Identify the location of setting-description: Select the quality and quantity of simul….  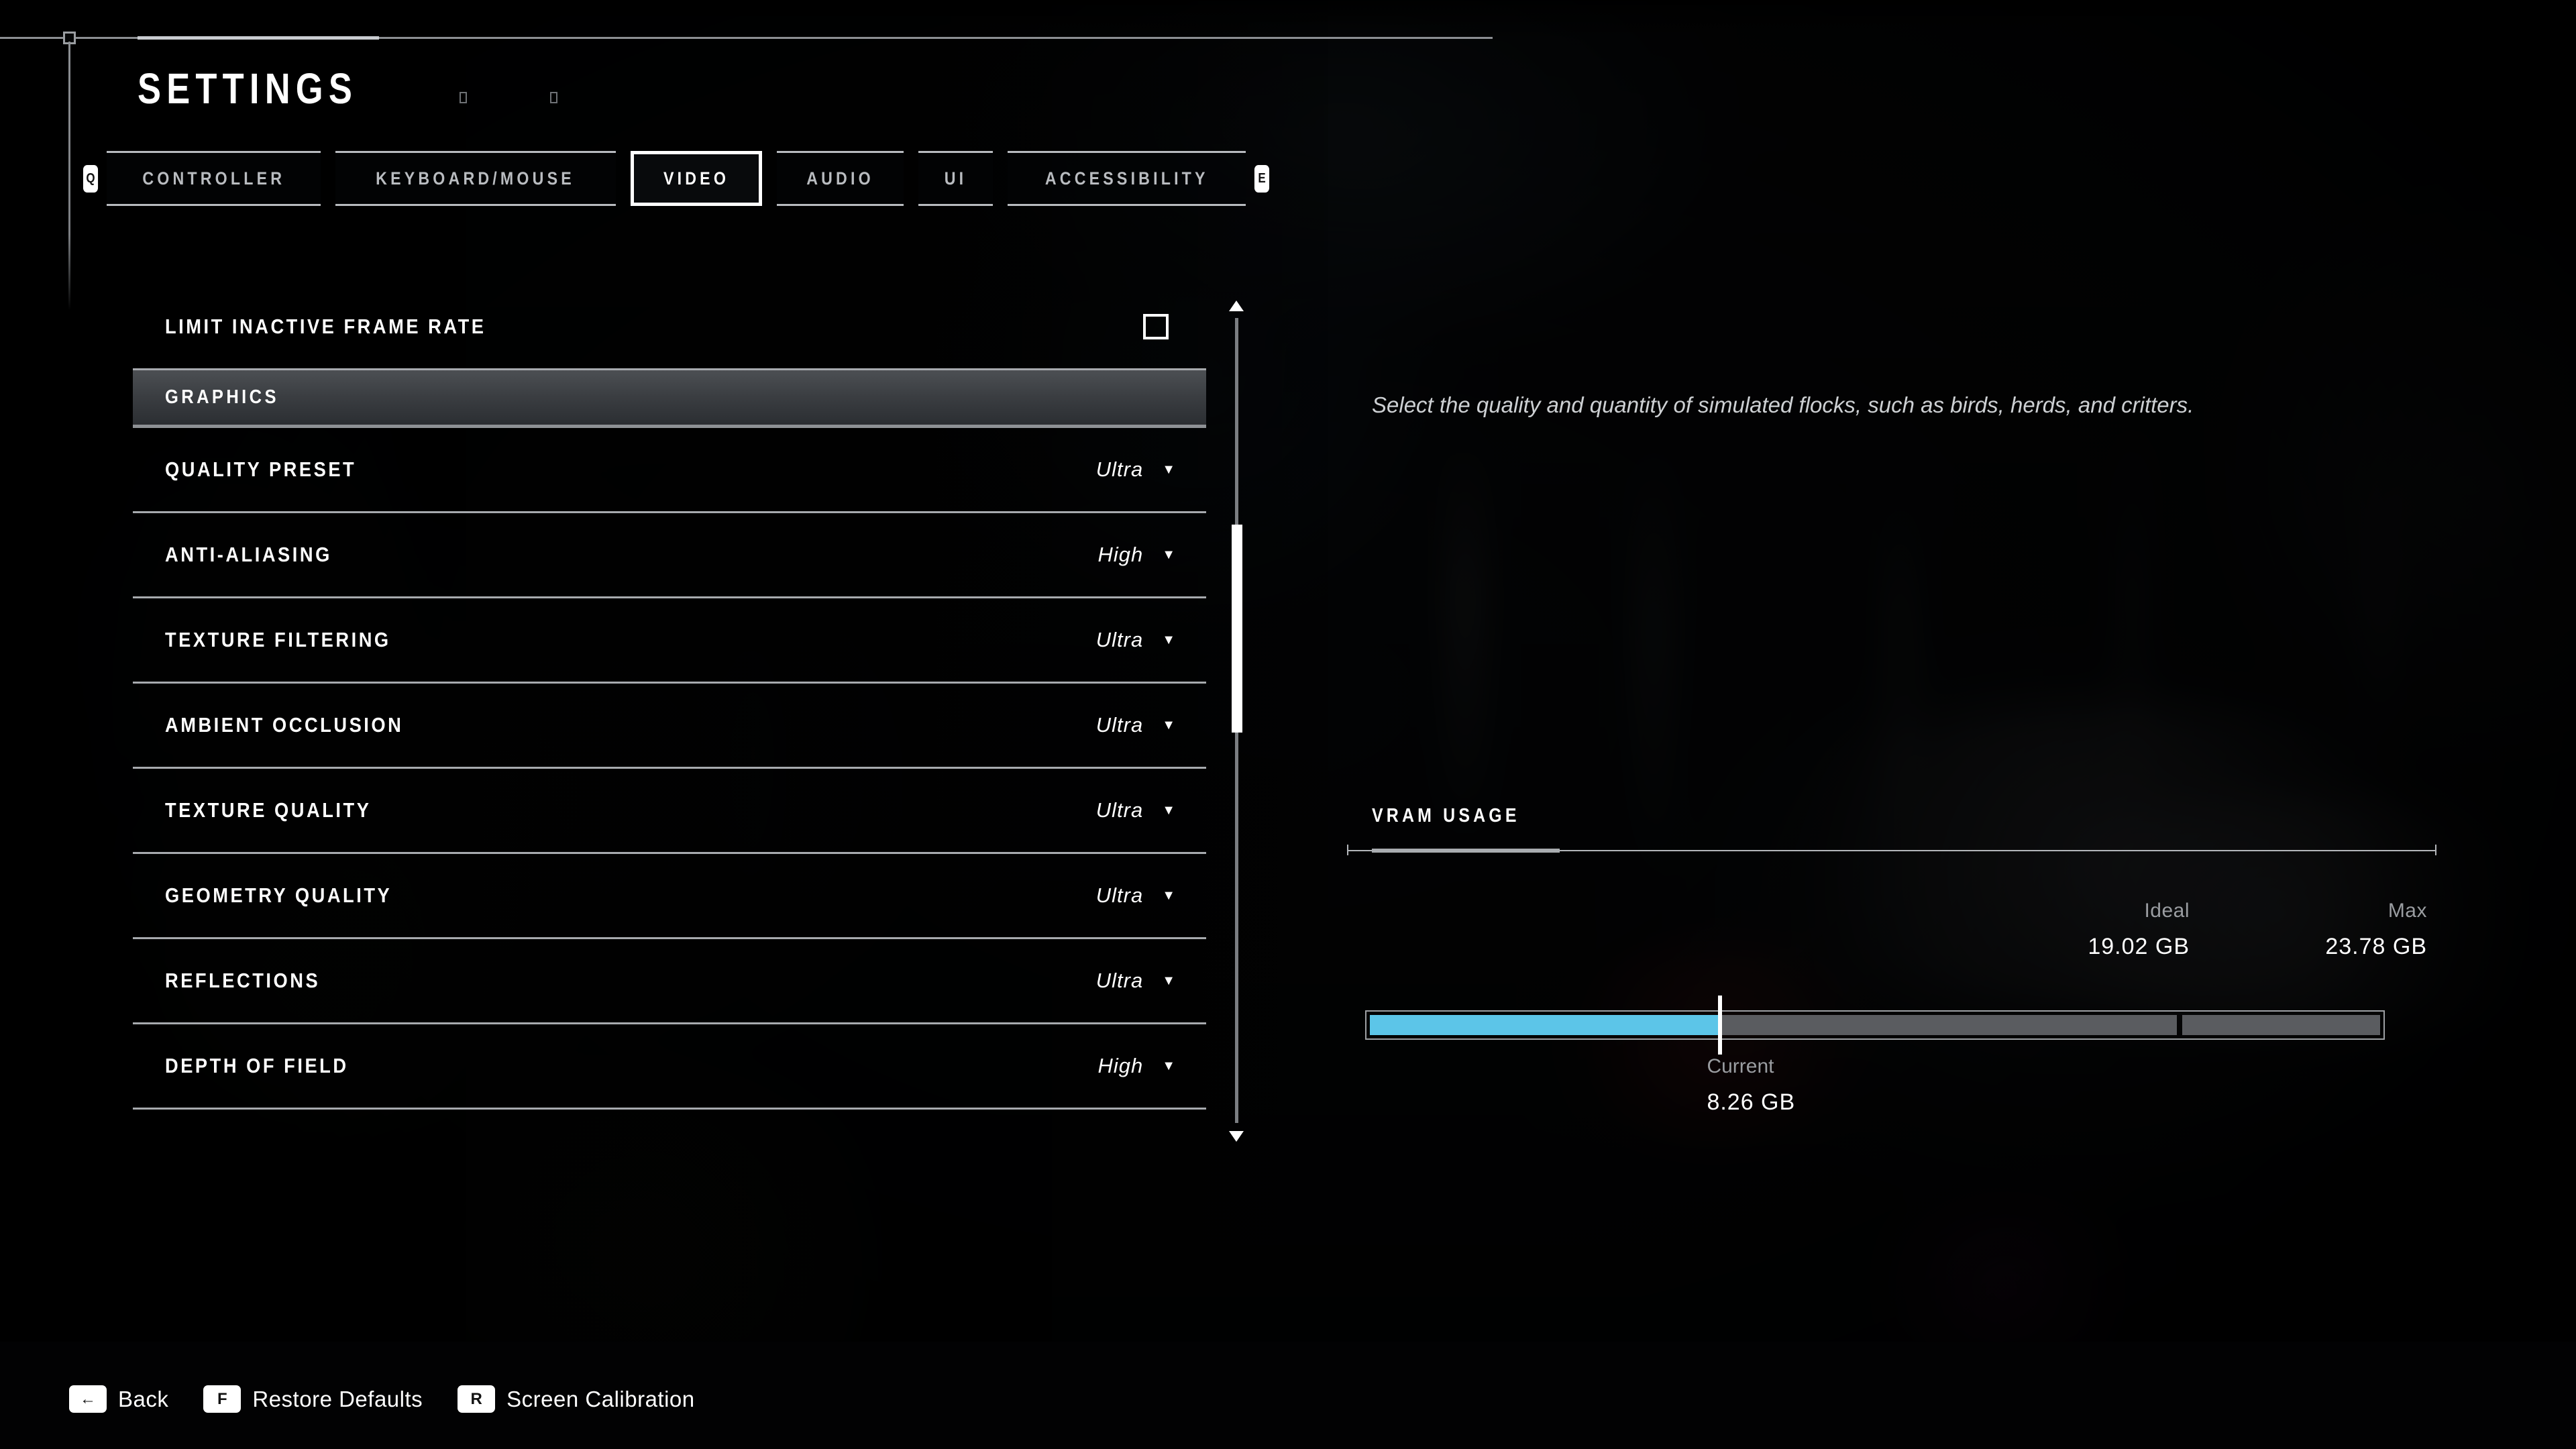
(1783, 404).